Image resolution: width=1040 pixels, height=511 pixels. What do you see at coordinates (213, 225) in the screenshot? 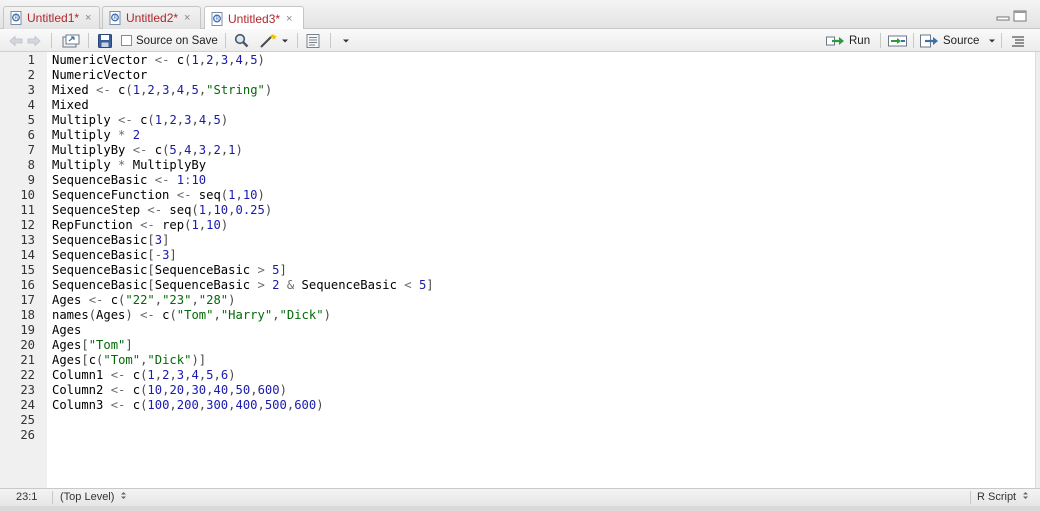
I see `code-token: 10` at bounding box center [213, 225].